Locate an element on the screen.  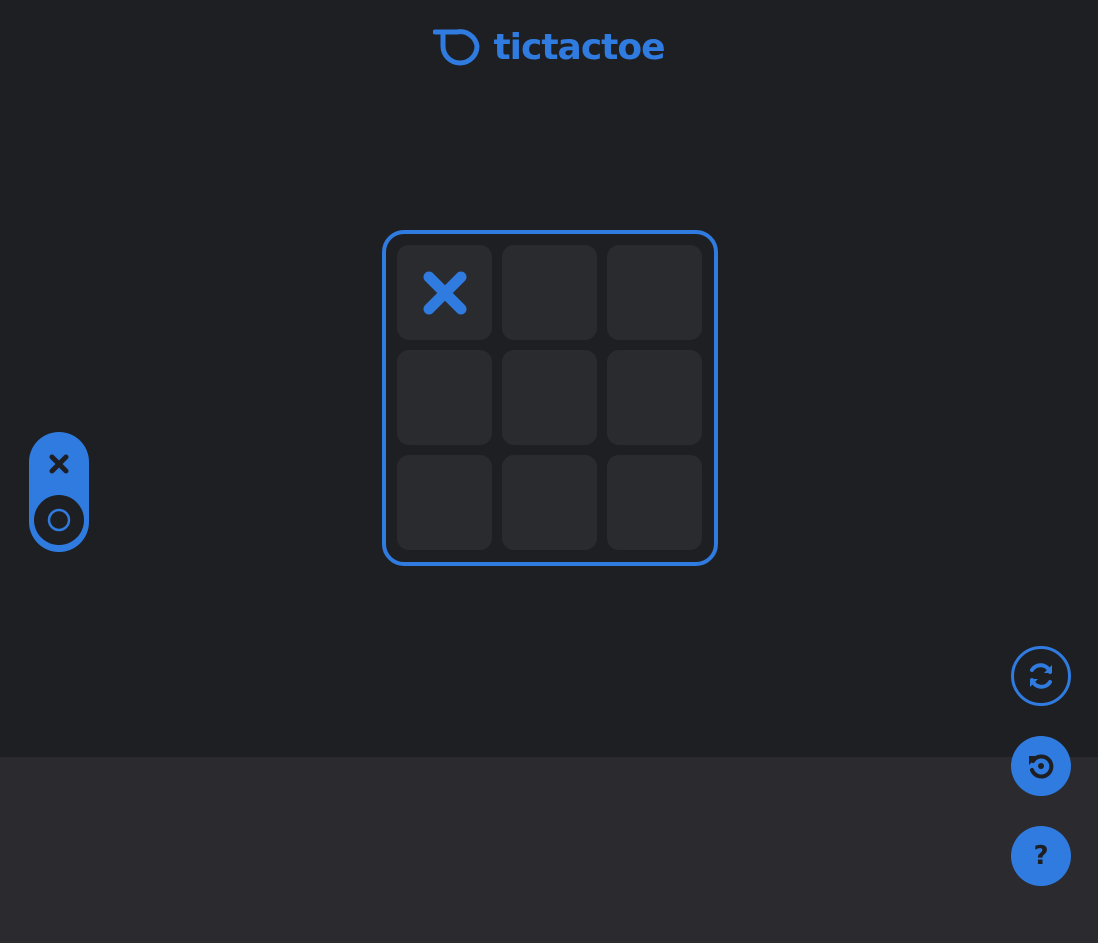
o-mark-icon is located at coordinates (59, 520).